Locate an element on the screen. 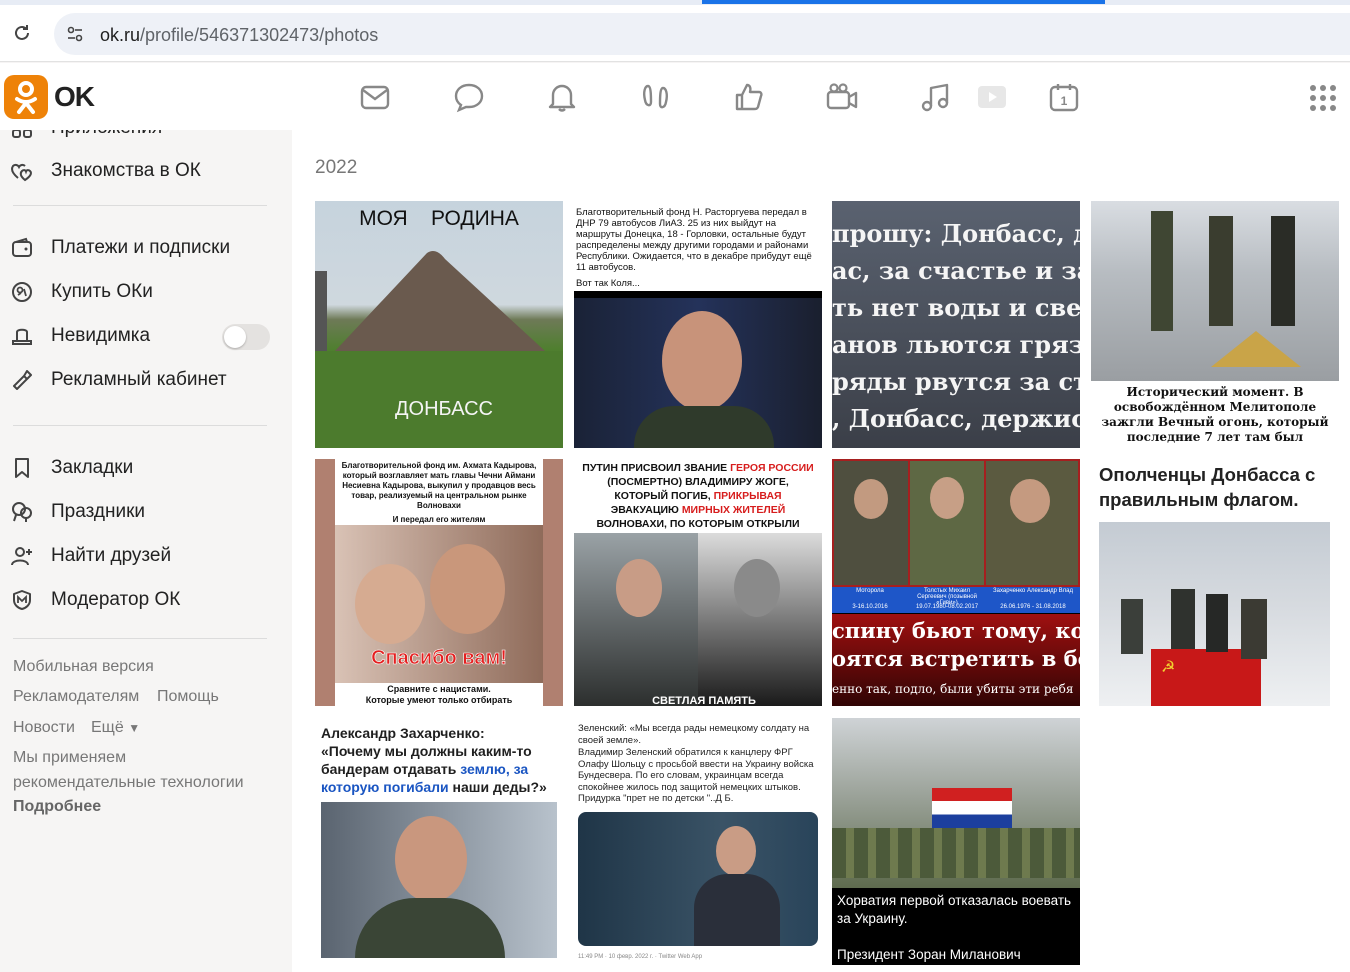  add-friend-icon is located at coordinates (22, 556).